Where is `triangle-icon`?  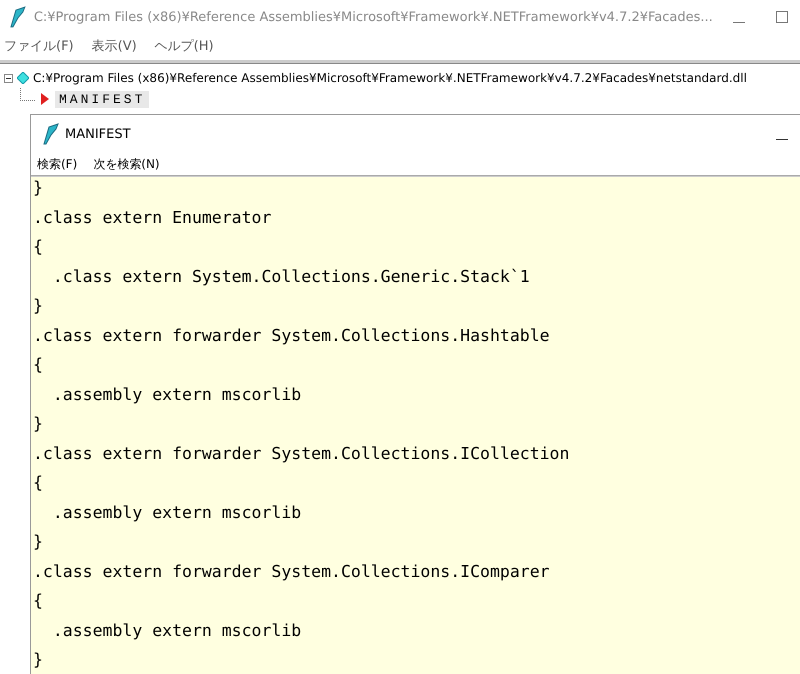
triangle-icon is located at coordinates (45, 99).